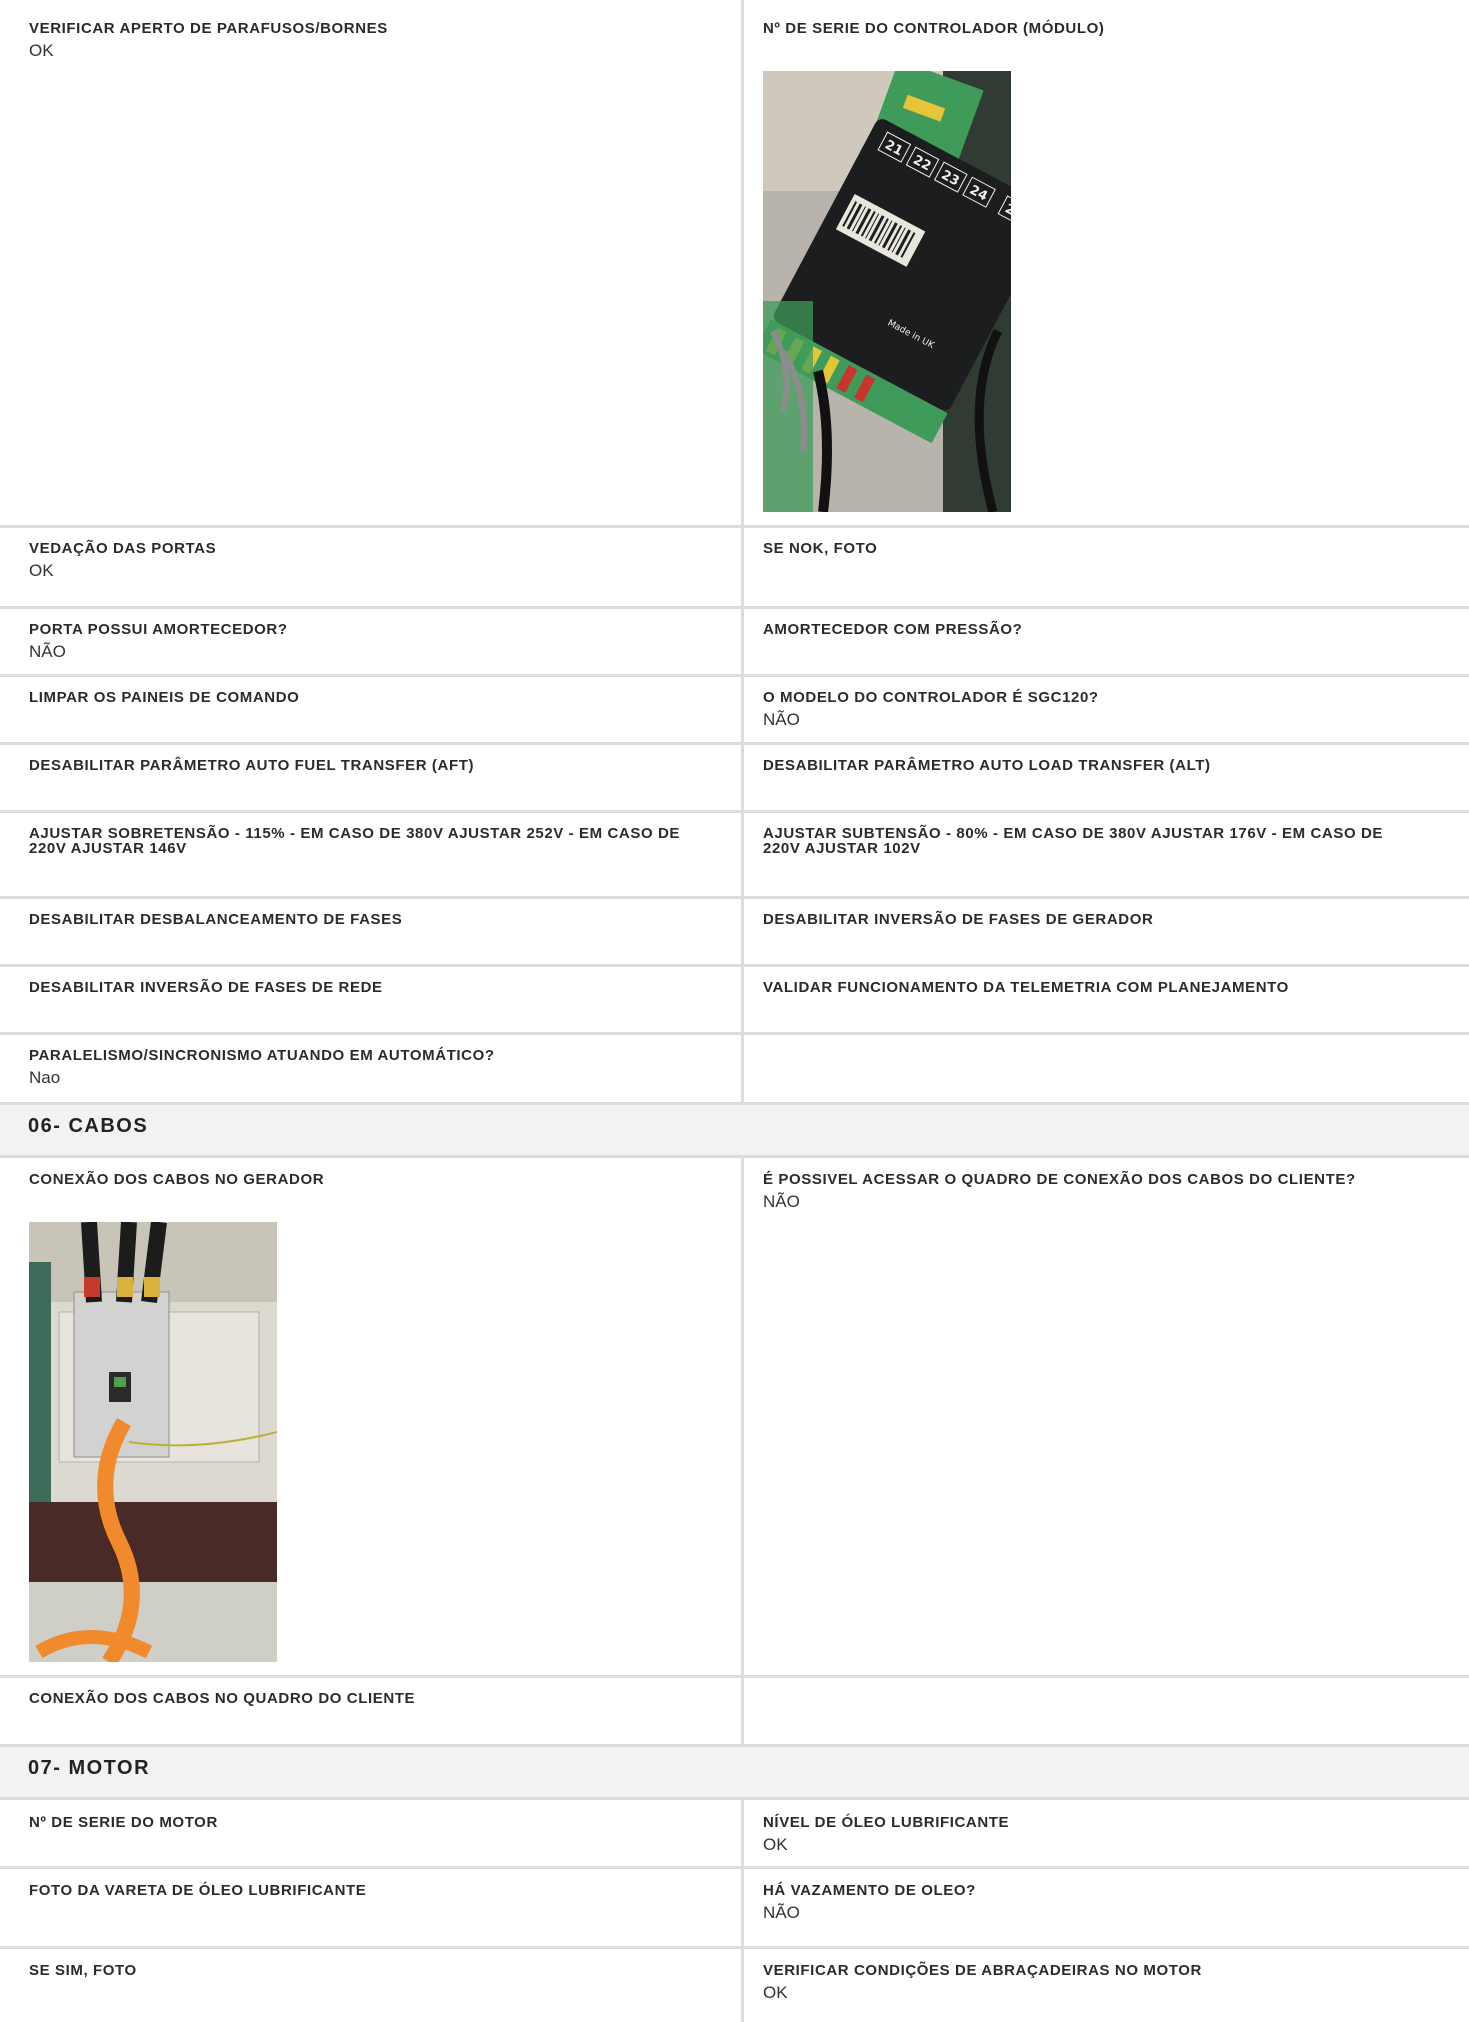 This screenshot has height=2022, width=1469. What do you see at coordinates (216, 919) in the screenshot?
I see `field-label: DESABILITAR DESBALANCEAMENTO DE FASES` at bounding box center [216, 919].